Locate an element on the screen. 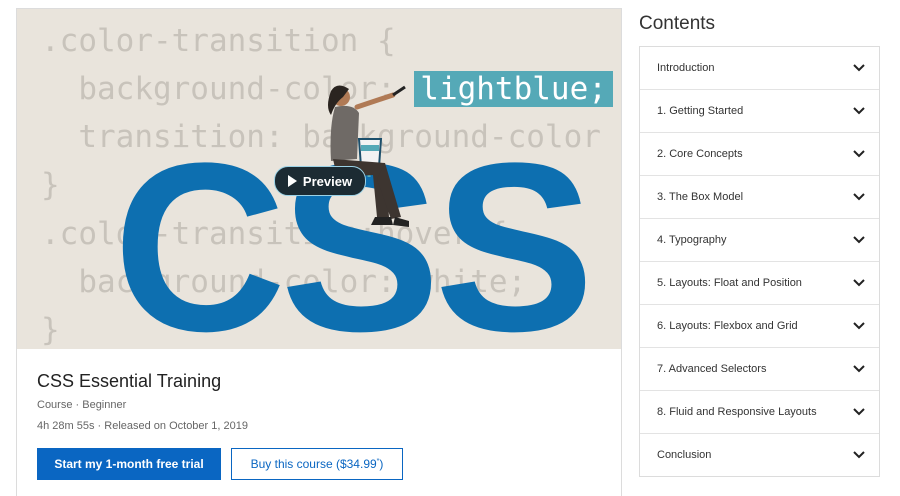  toc-item-label: Introduction is located at coordinates (686, 68).